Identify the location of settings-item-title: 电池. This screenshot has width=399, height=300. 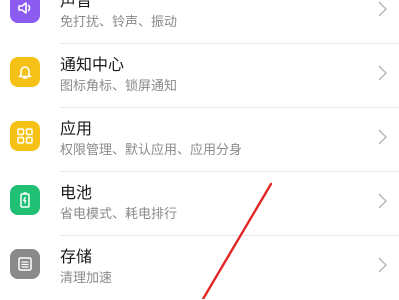
(76, 192).